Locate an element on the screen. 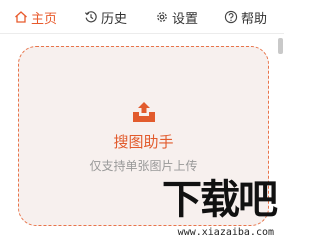 Image resolution: width=320 pixels, height=244 pixels. tab-history-label: 历史 is located at coordinates (114, 19).